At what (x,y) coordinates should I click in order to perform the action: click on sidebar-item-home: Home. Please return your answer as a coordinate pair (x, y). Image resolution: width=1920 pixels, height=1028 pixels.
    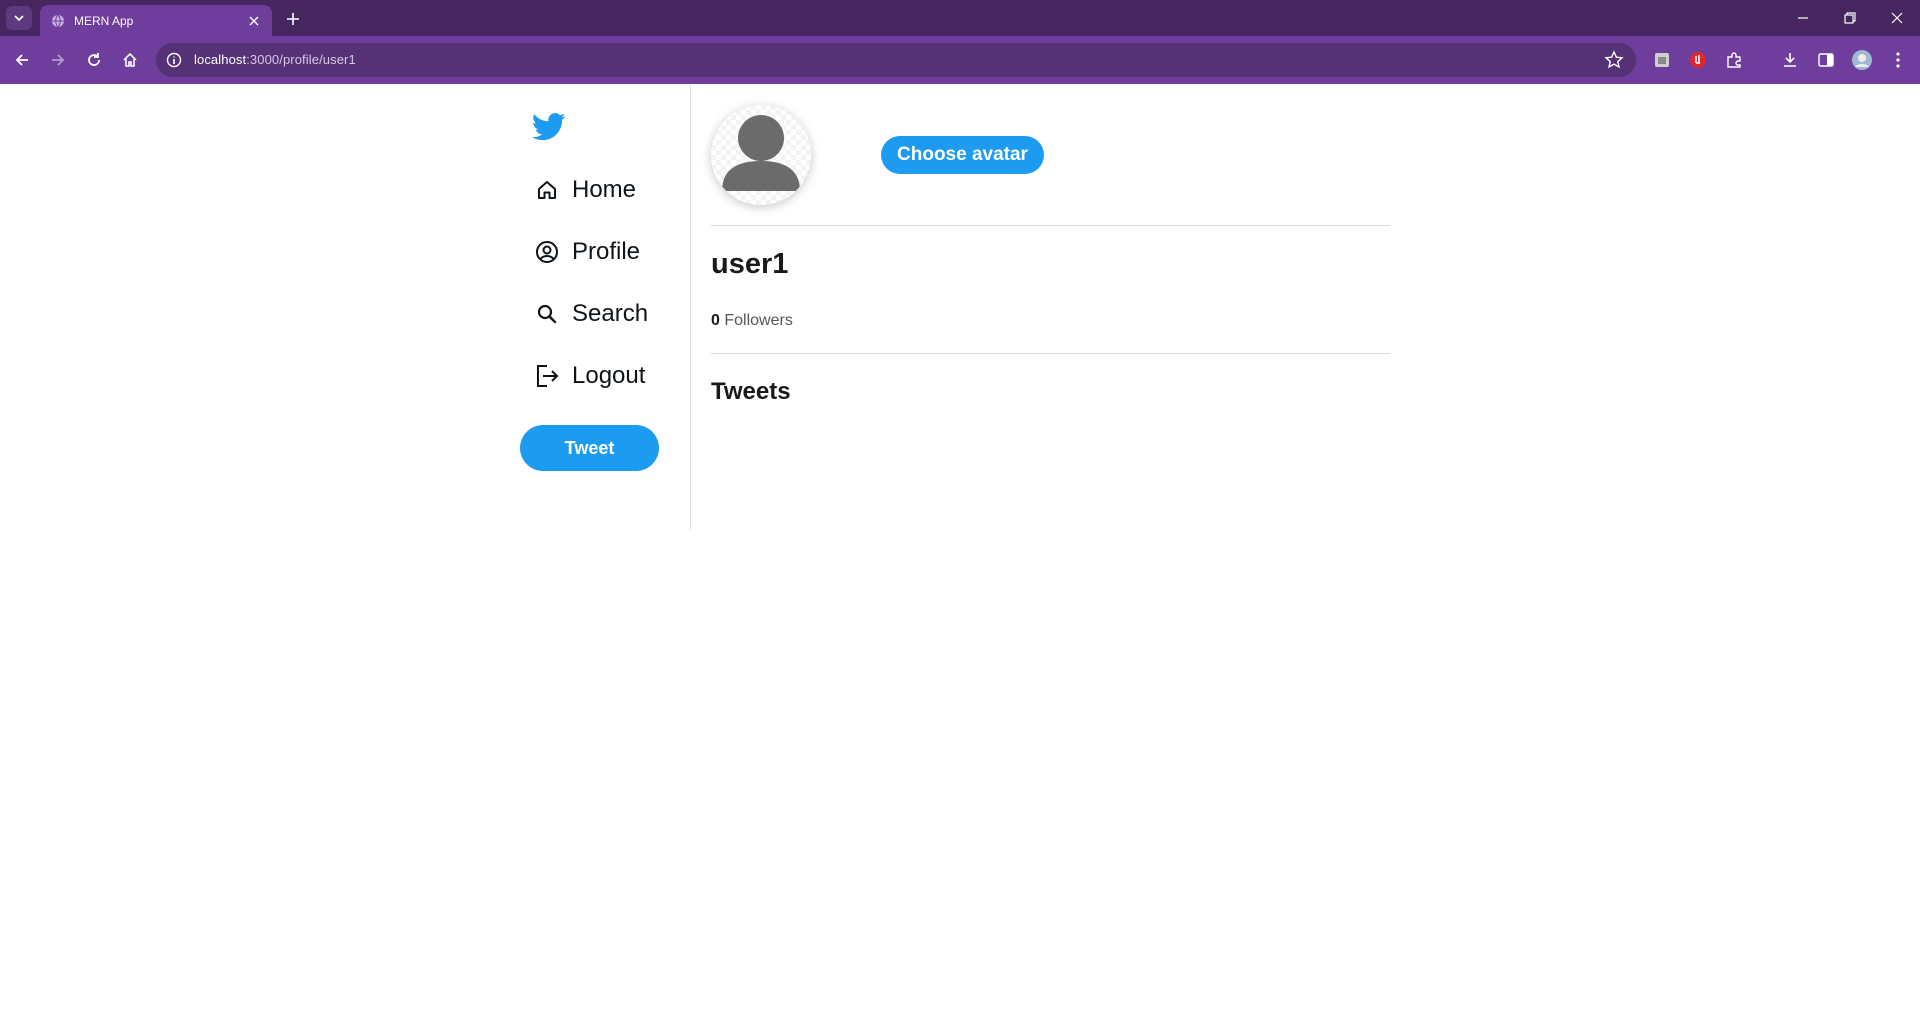
    Looking at the image, I should click on (585, 190).